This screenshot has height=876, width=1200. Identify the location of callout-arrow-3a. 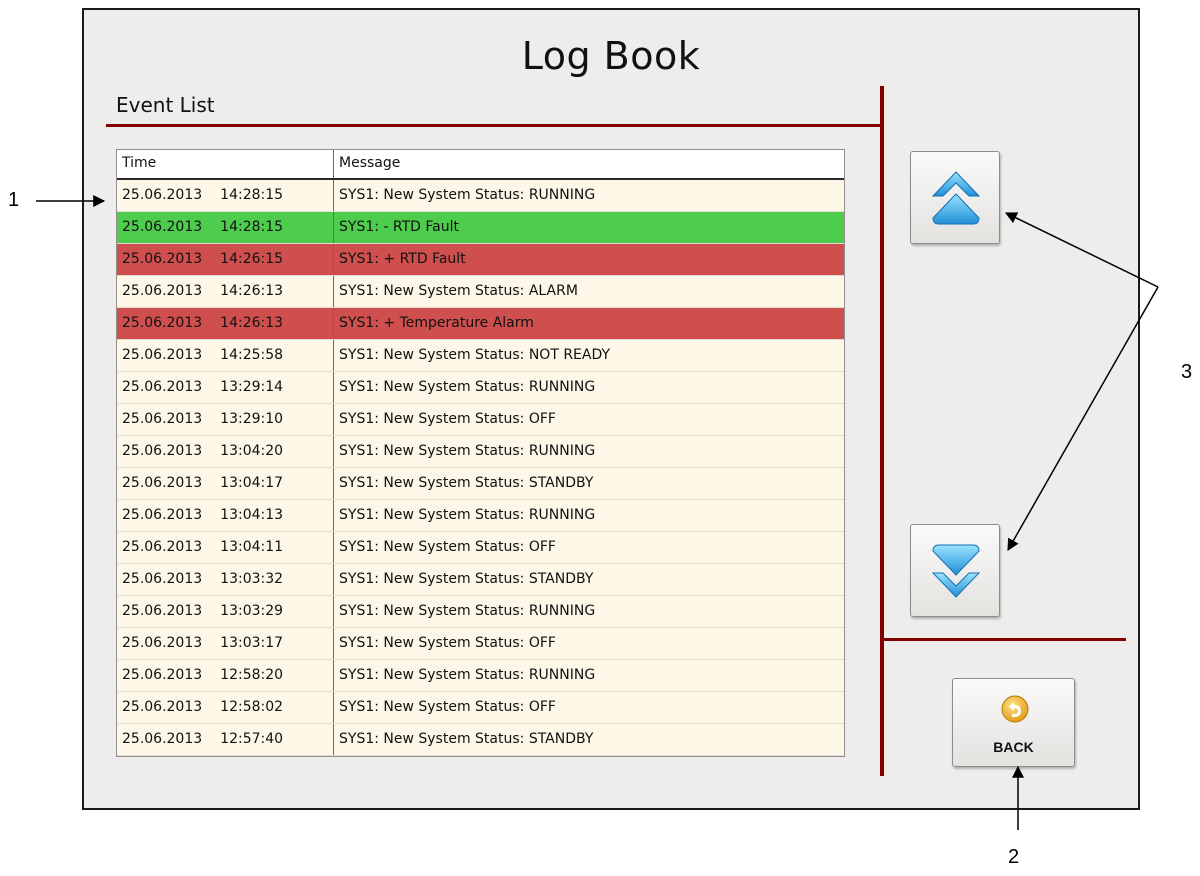
(1081, 250).